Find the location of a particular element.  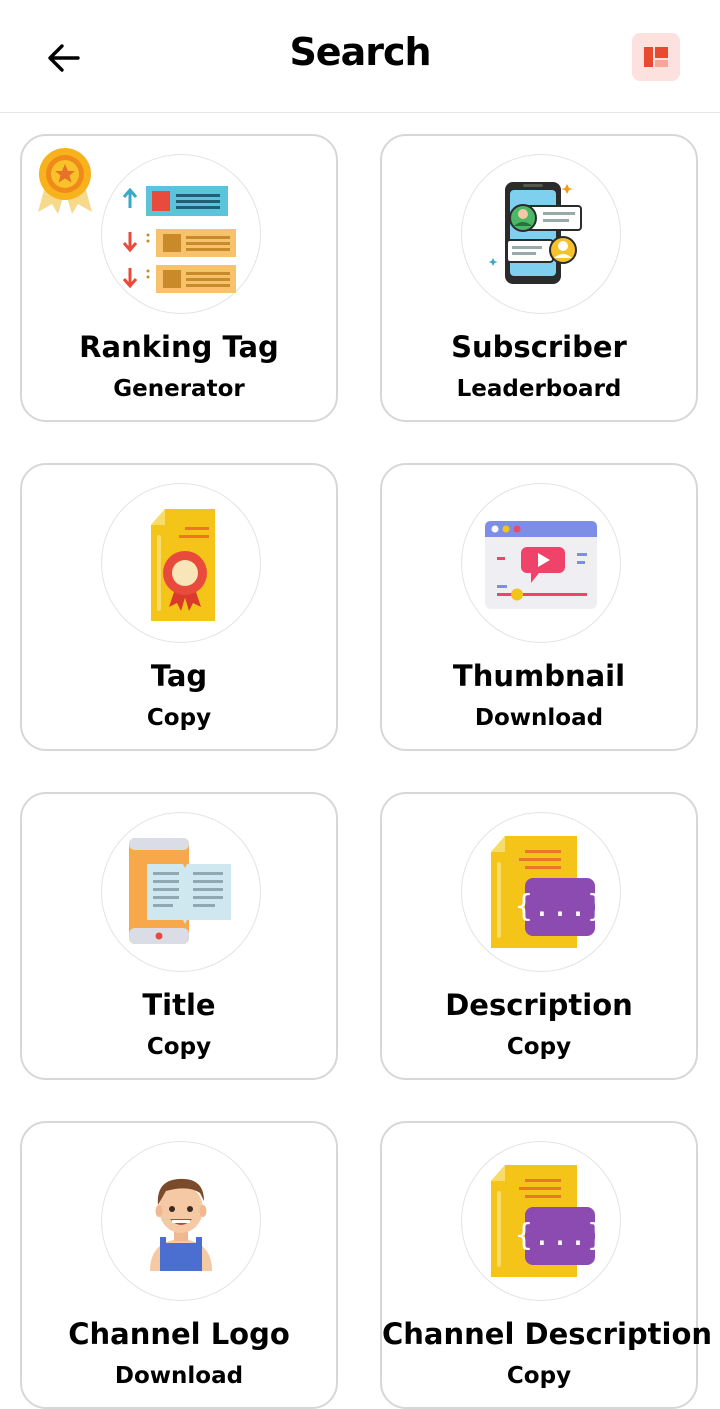

card-thumbnail-download: Thumbnail Download is located at coordinates (539, 607).